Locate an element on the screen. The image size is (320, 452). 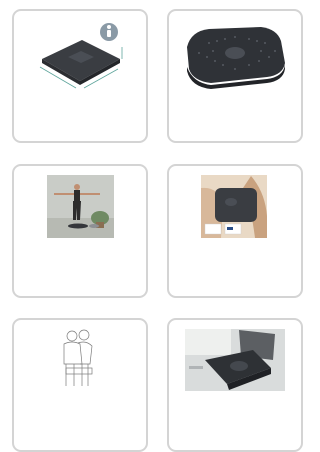
woman-balancing-photo is located at coordinates (80, 206).